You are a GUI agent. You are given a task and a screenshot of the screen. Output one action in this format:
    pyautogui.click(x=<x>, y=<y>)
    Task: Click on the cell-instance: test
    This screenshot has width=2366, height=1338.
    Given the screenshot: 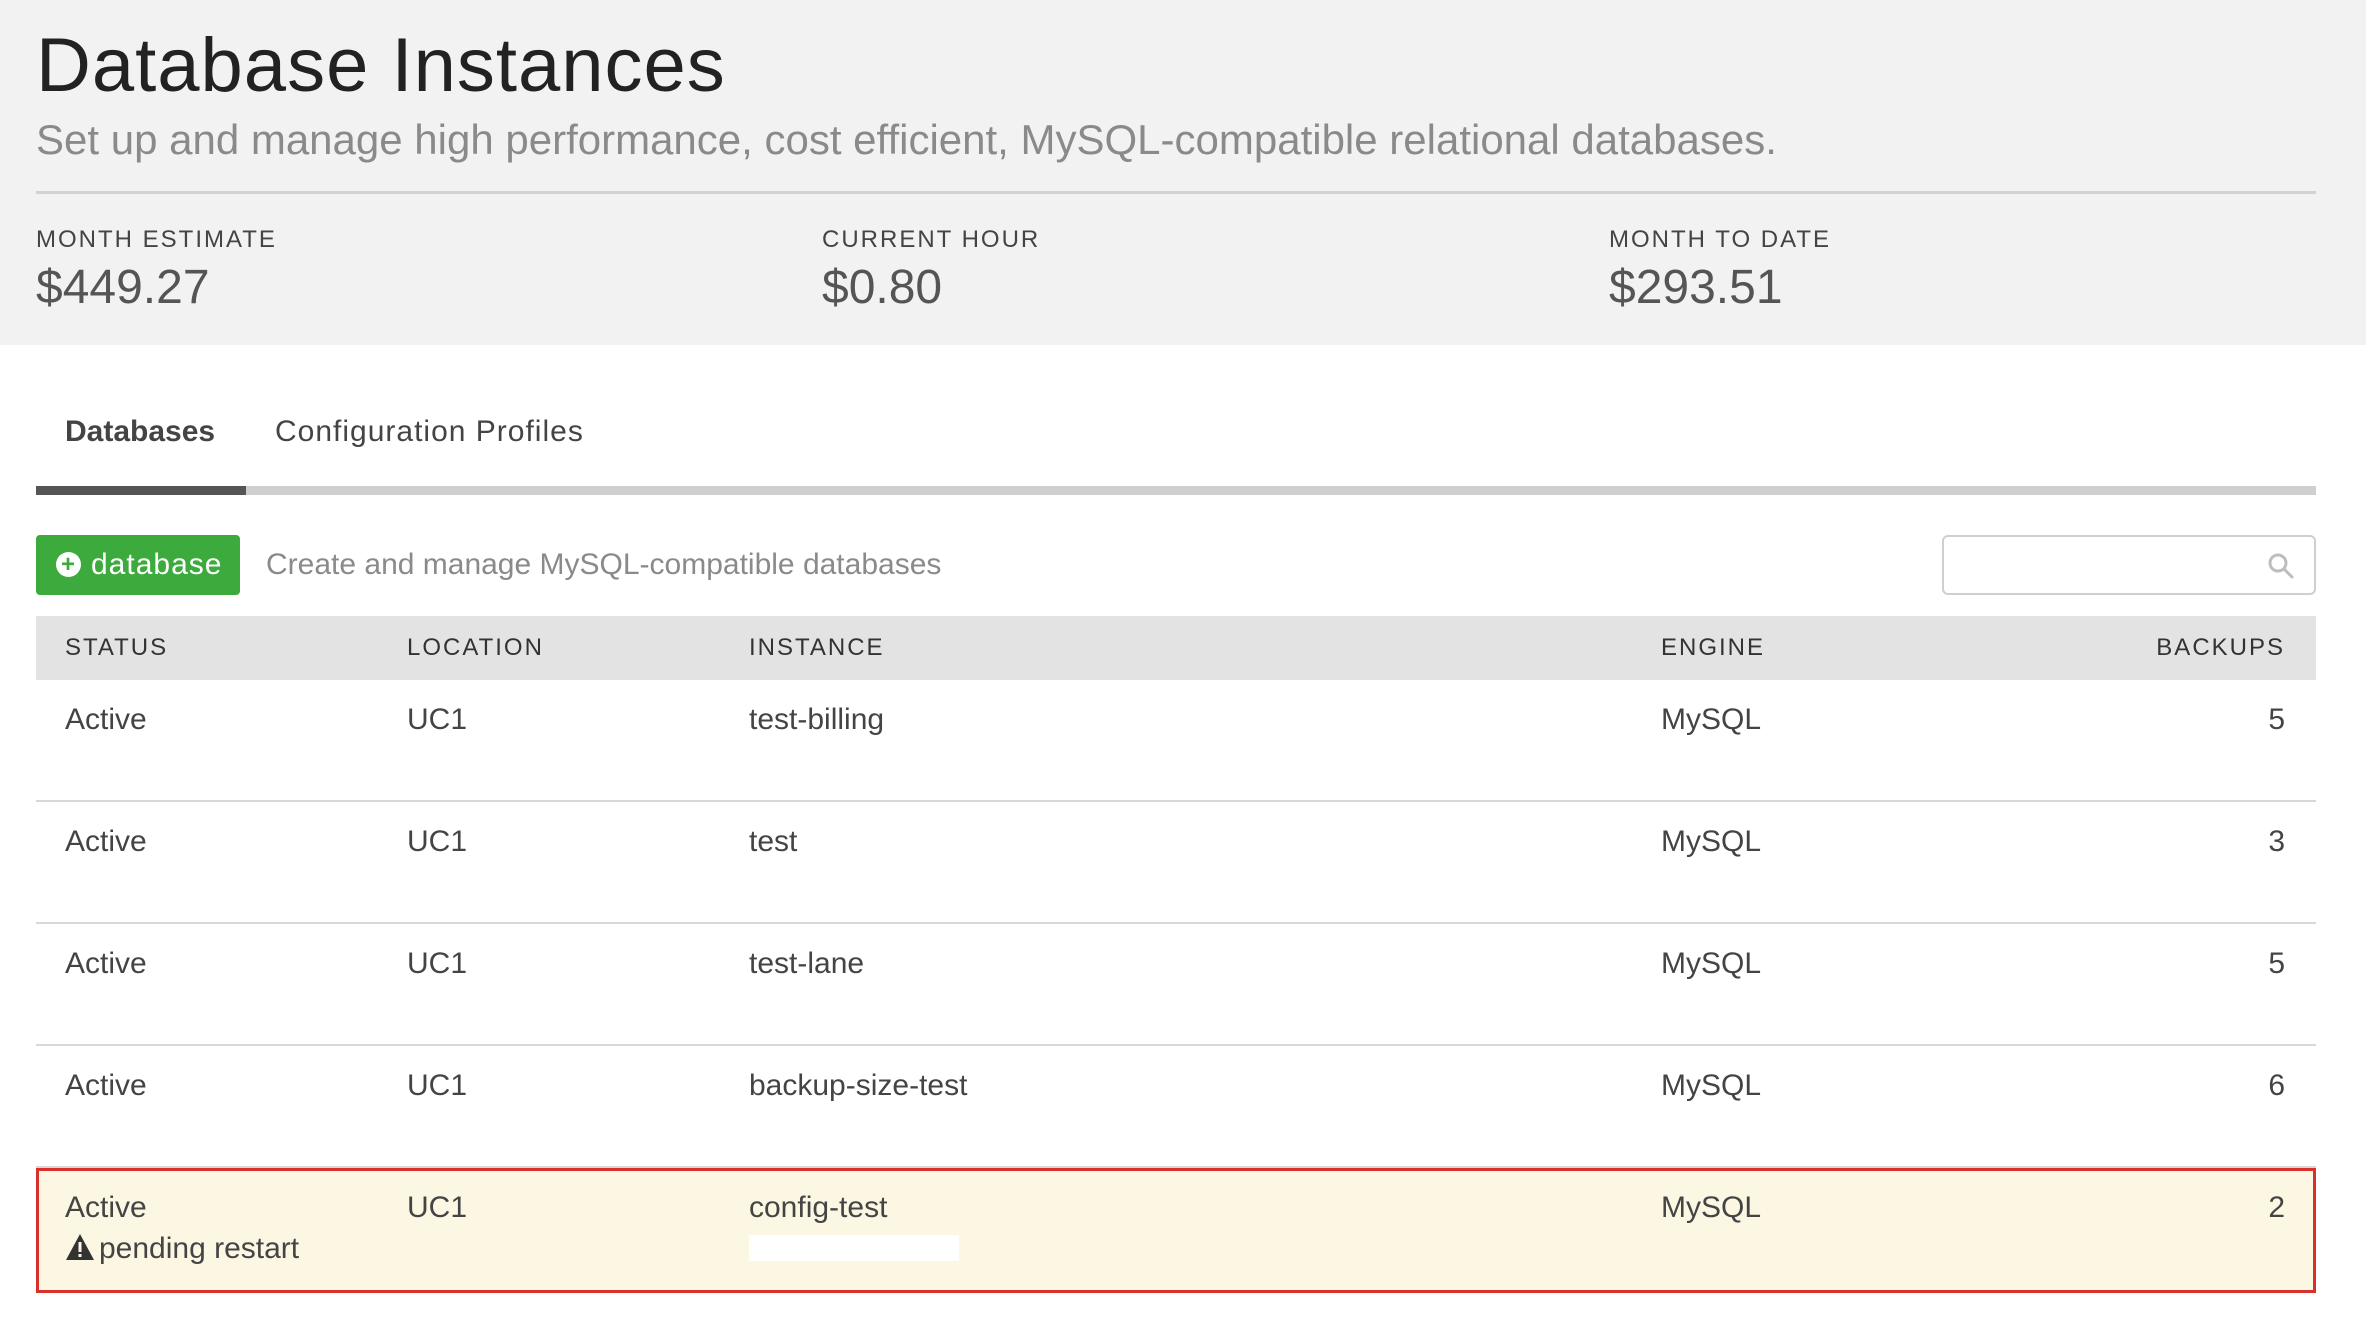 What is the action you would take?
    pyautogui.click(x=773, y=842)
    